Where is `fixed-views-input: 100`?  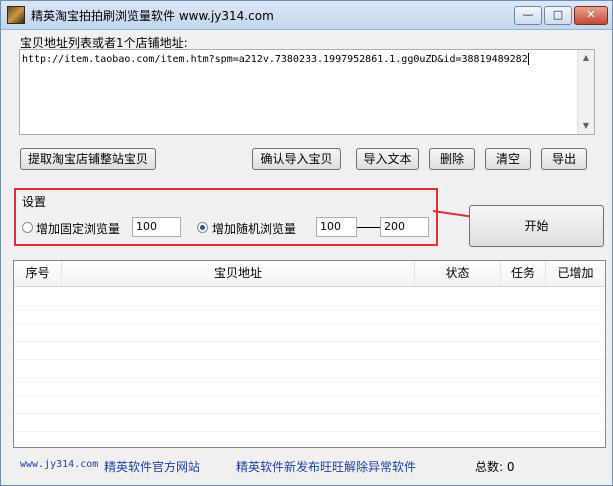
fixed-views-input: 100 is located at coordinates (156, 227).